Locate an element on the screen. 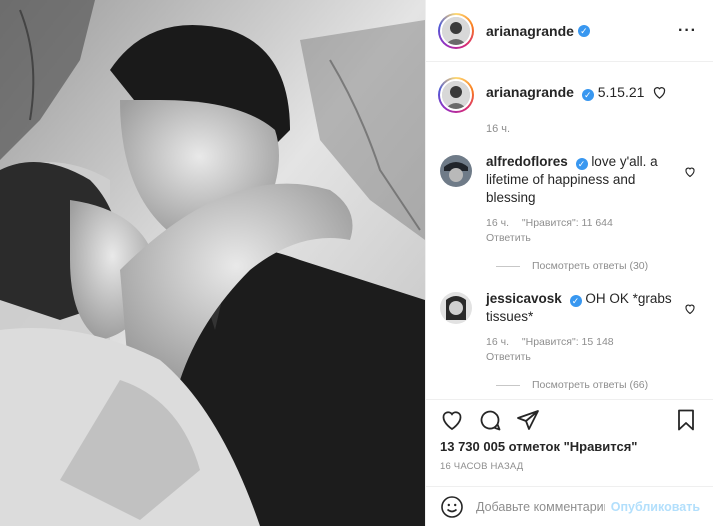 Image resolution: width=713 pixels, height=526 pixels. caption-time: 16 ч. is located at coordinates (498, 129).